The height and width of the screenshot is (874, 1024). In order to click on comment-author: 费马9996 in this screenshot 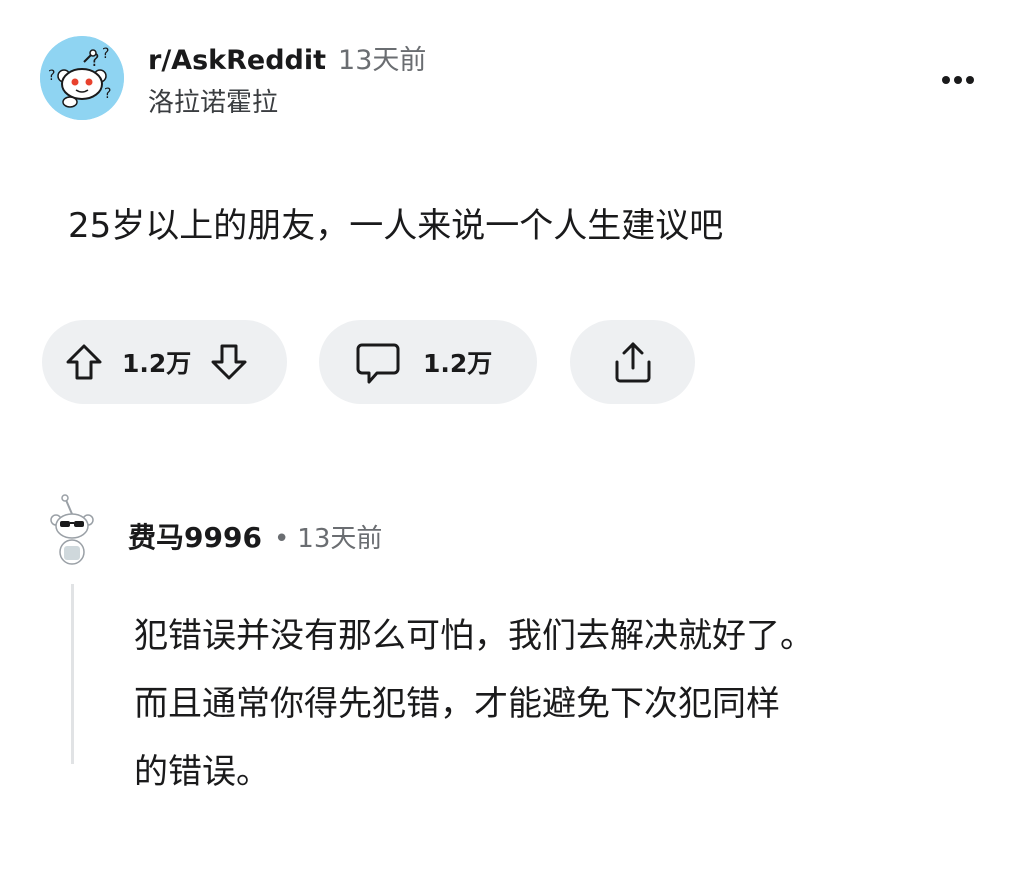, I will do `click(195, 537)`.